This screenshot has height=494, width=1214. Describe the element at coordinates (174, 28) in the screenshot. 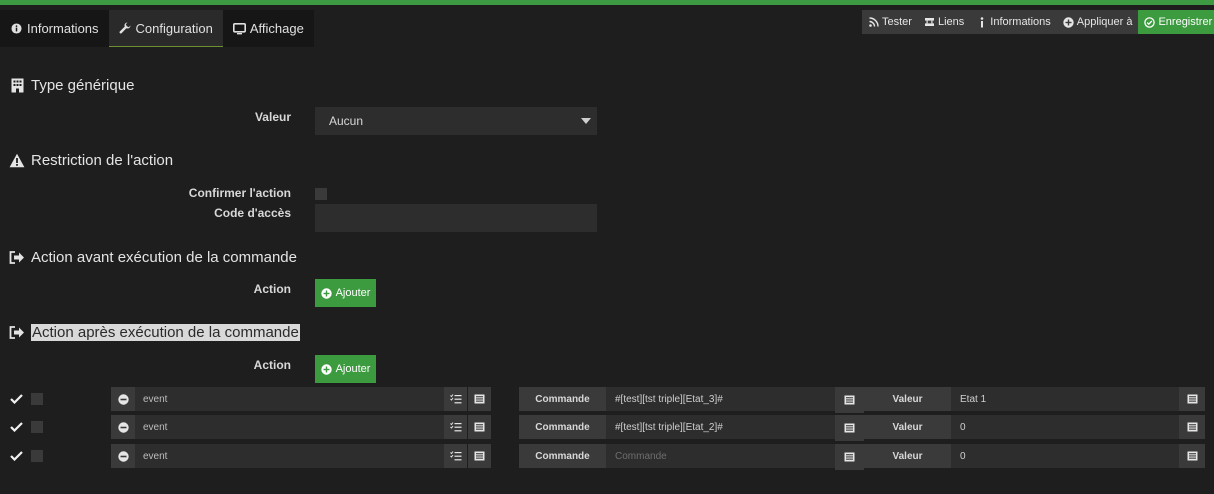

I see `tab-configuration-label: Configuration` at that location.